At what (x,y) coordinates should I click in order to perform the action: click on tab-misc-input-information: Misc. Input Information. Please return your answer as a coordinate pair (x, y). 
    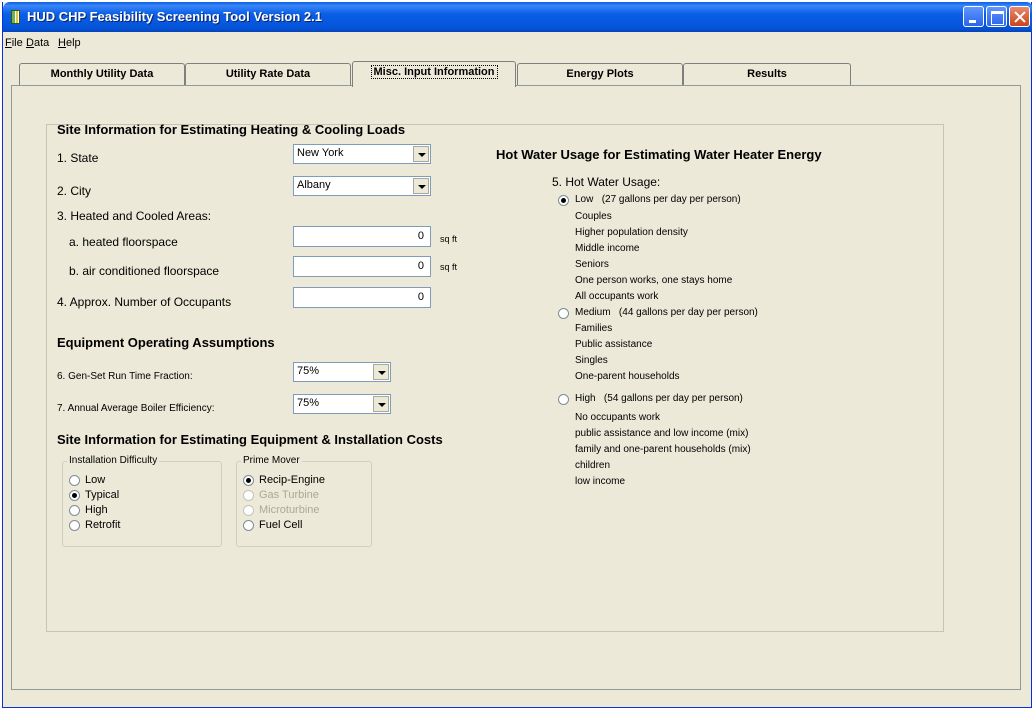
    Looking at the image, I should click on (434, 74).